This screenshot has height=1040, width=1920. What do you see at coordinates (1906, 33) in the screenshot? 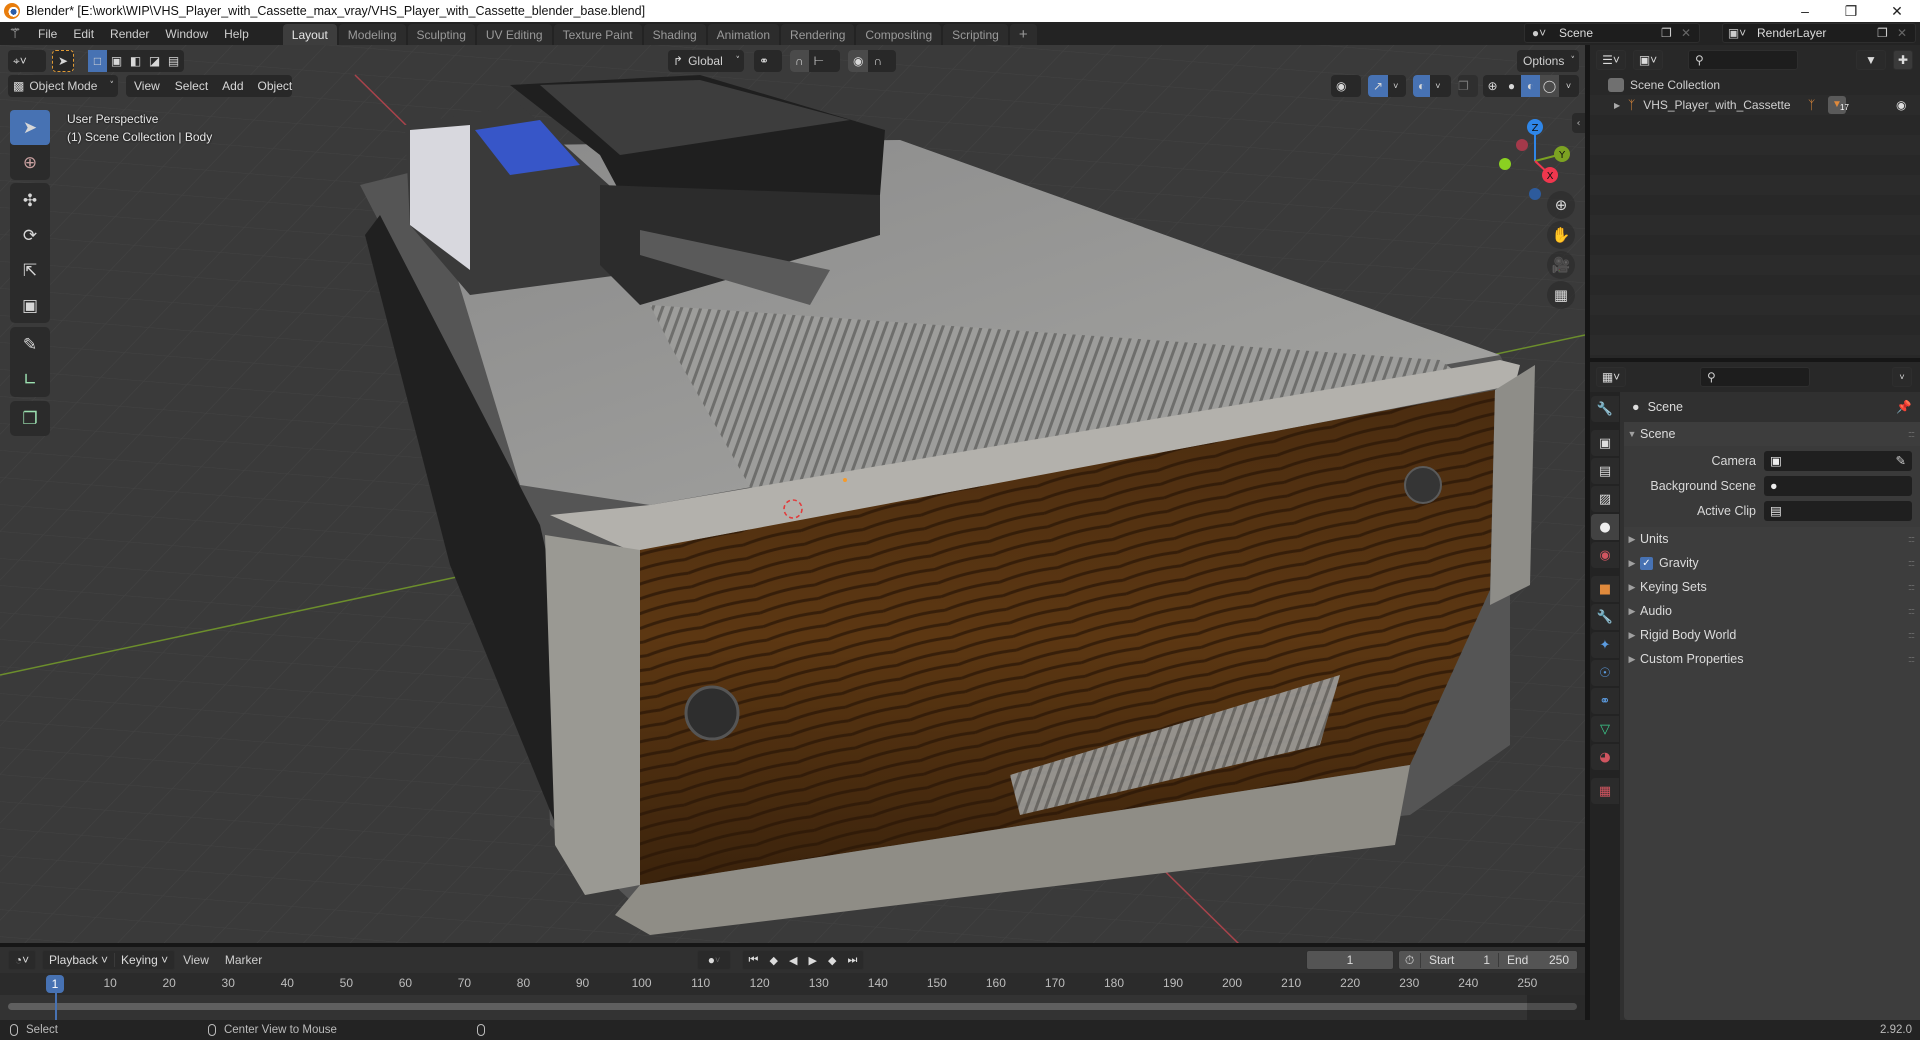
I see `delete-view-layer-icon: ✕` at bounding box center [1906, 33].